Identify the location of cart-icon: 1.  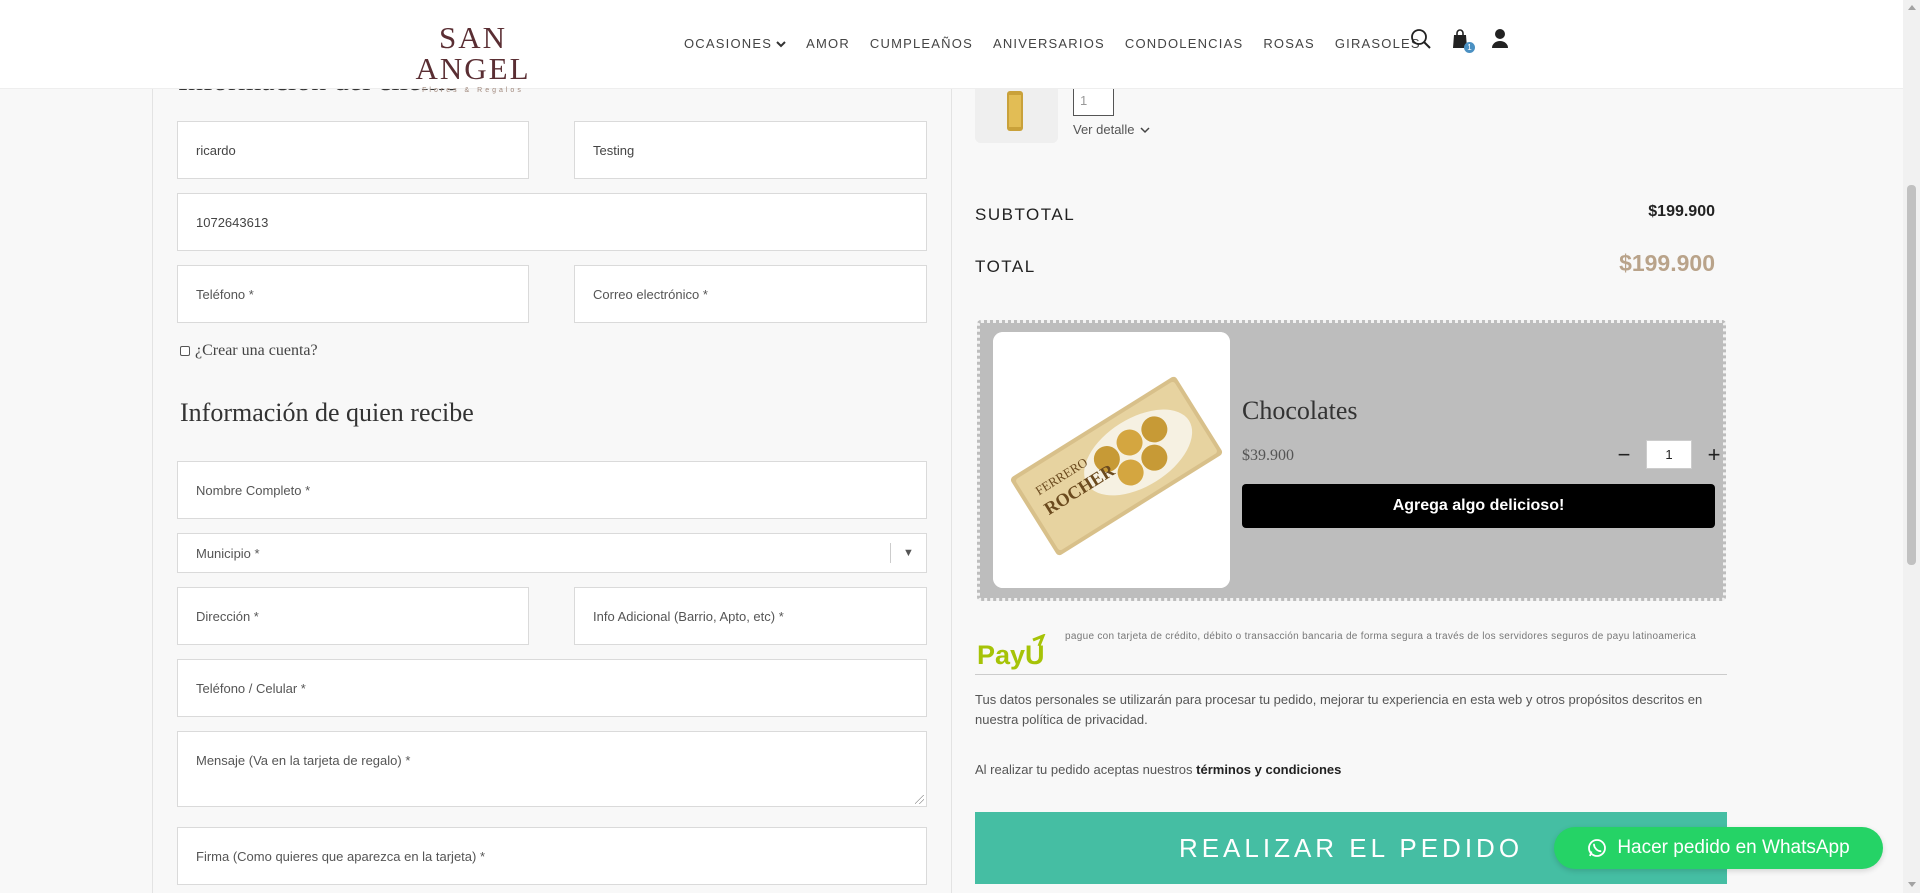
(1462, 40).